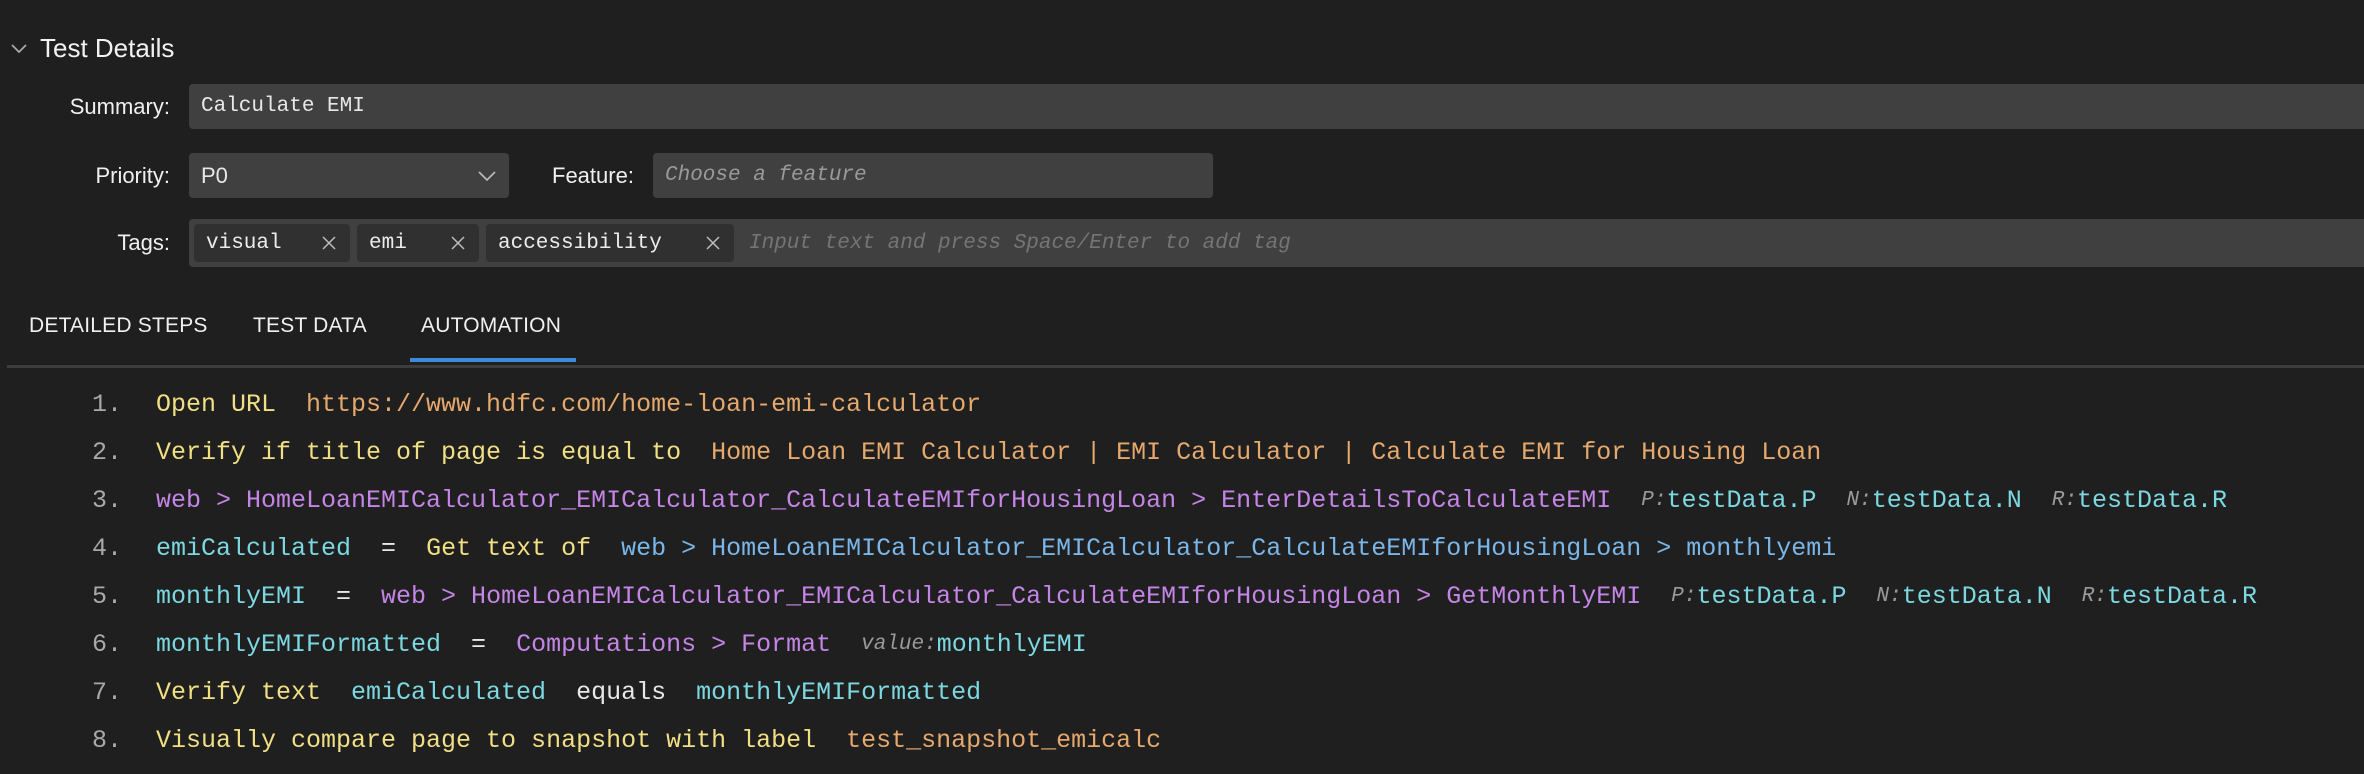 The width and height of the screenshot is (2364, 774). Describe the element at coordinates (509, 548) in the screenshot. I see `step-keyword: Get text of` at that location.